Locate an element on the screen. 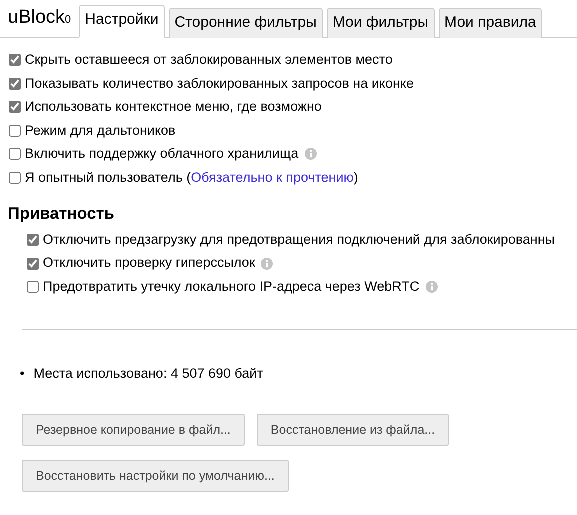  help-link: Обязательно к прочтению is located at coordinates (272, 177).